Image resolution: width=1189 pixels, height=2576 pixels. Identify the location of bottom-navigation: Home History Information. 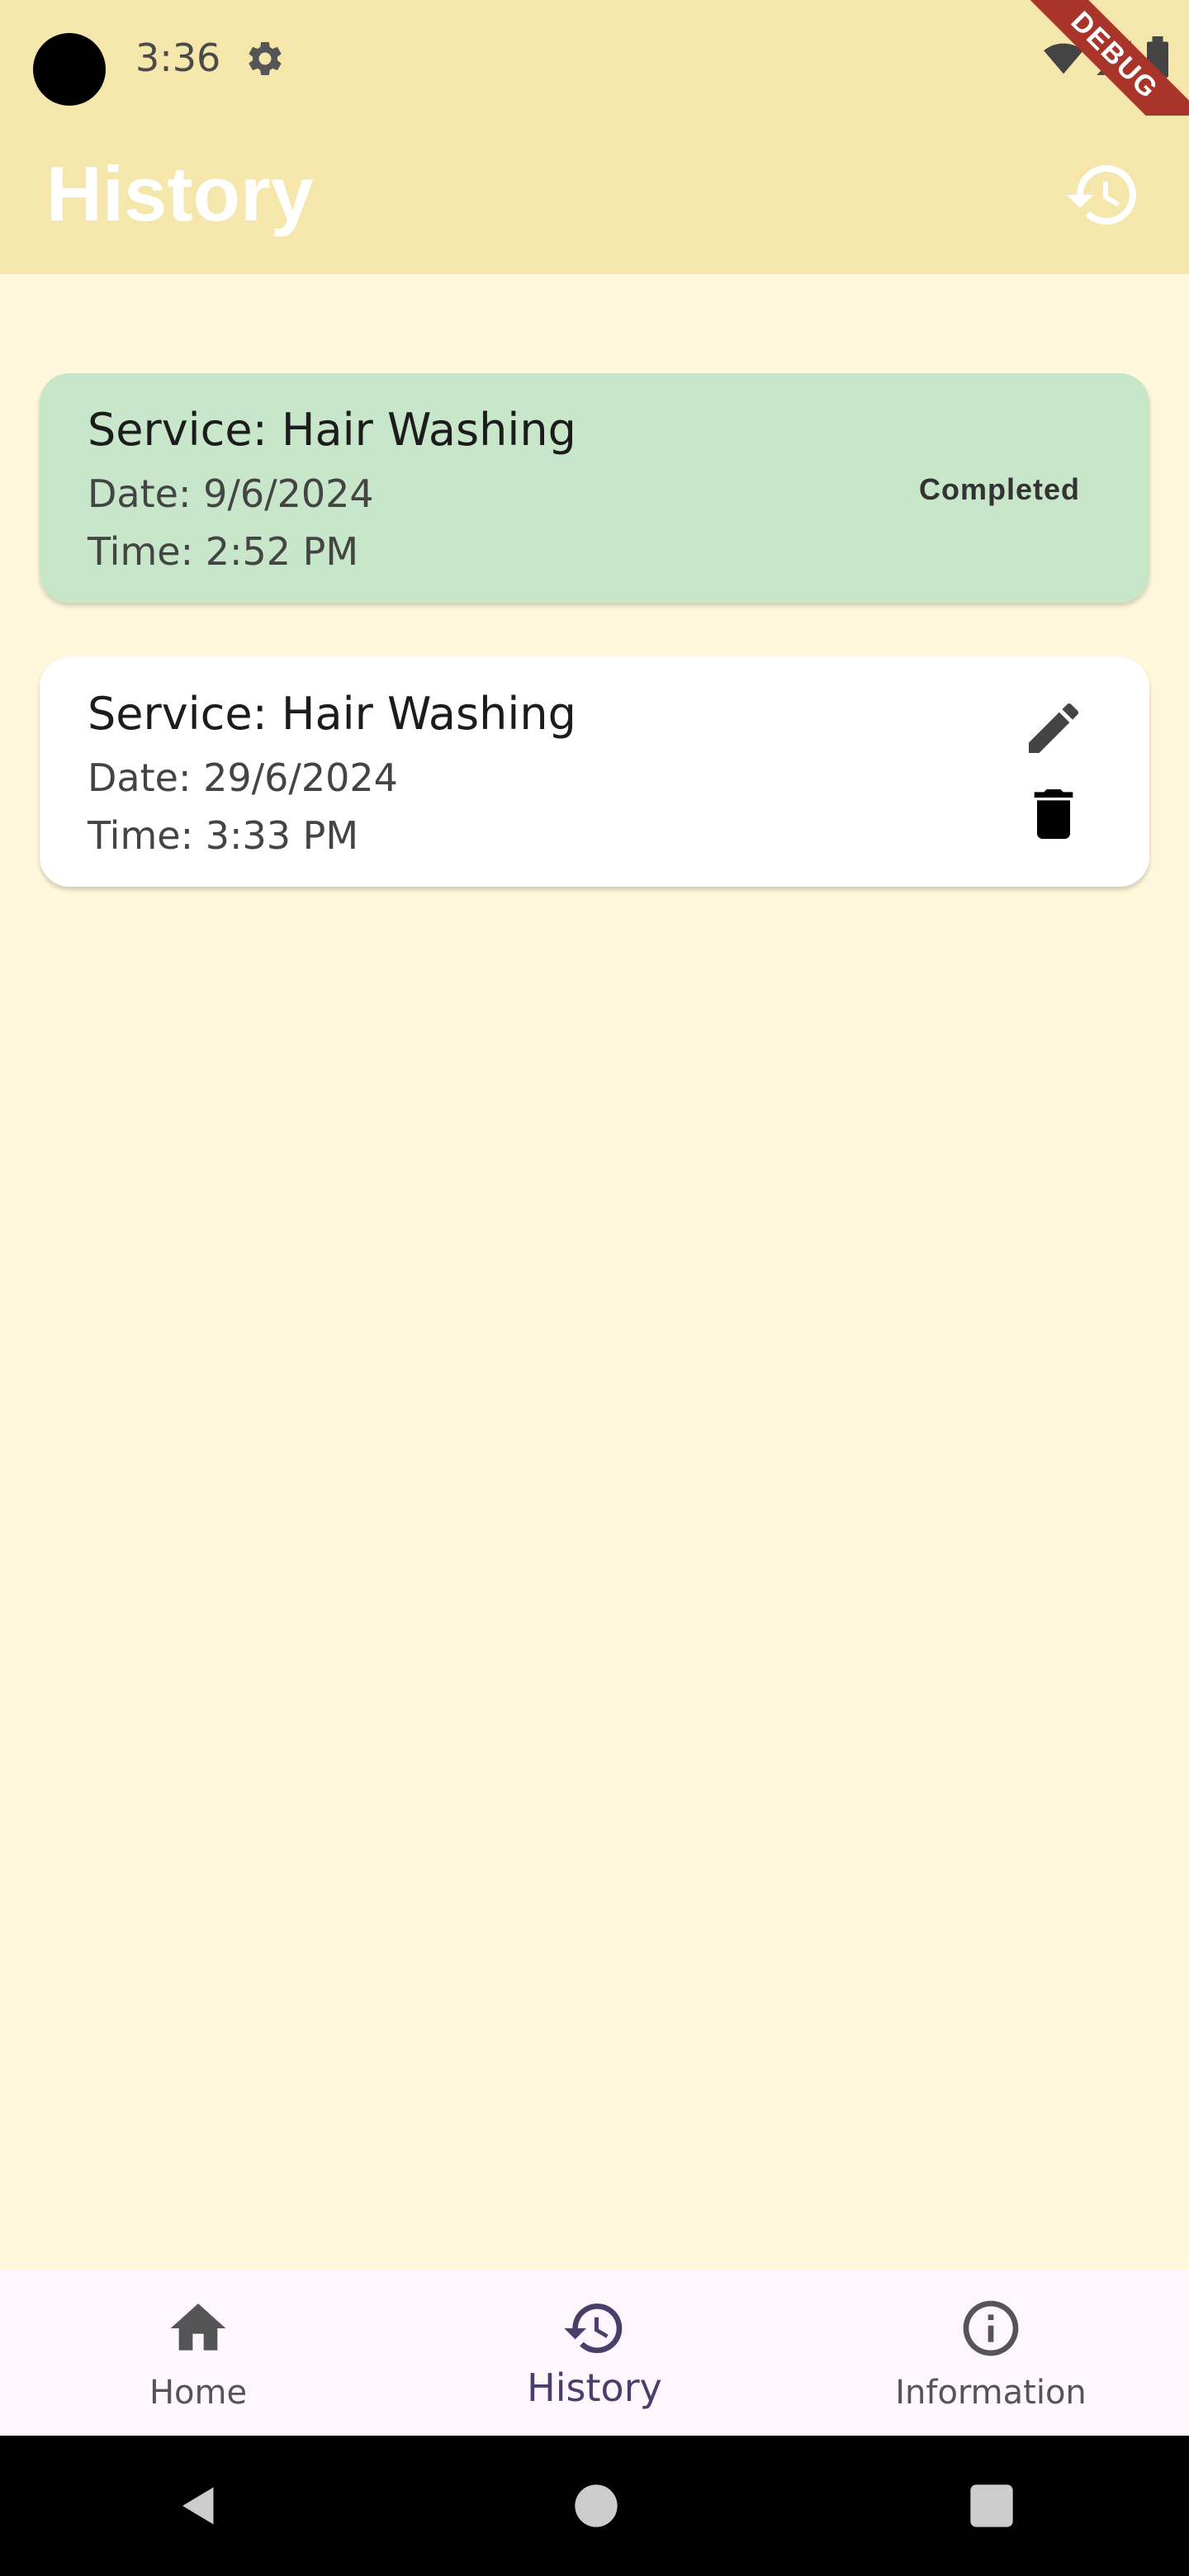
(594, 2353).